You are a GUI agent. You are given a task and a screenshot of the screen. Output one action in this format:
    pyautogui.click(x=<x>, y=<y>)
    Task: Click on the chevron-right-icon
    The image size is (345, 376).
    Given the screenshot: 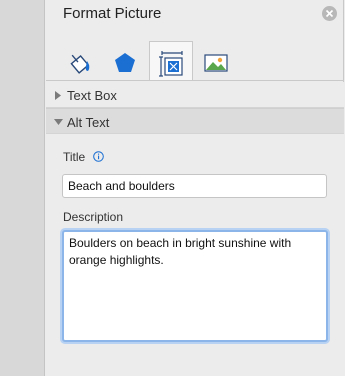 What is the action you would take?
    pyautogui.click(x=58, y=95)
    